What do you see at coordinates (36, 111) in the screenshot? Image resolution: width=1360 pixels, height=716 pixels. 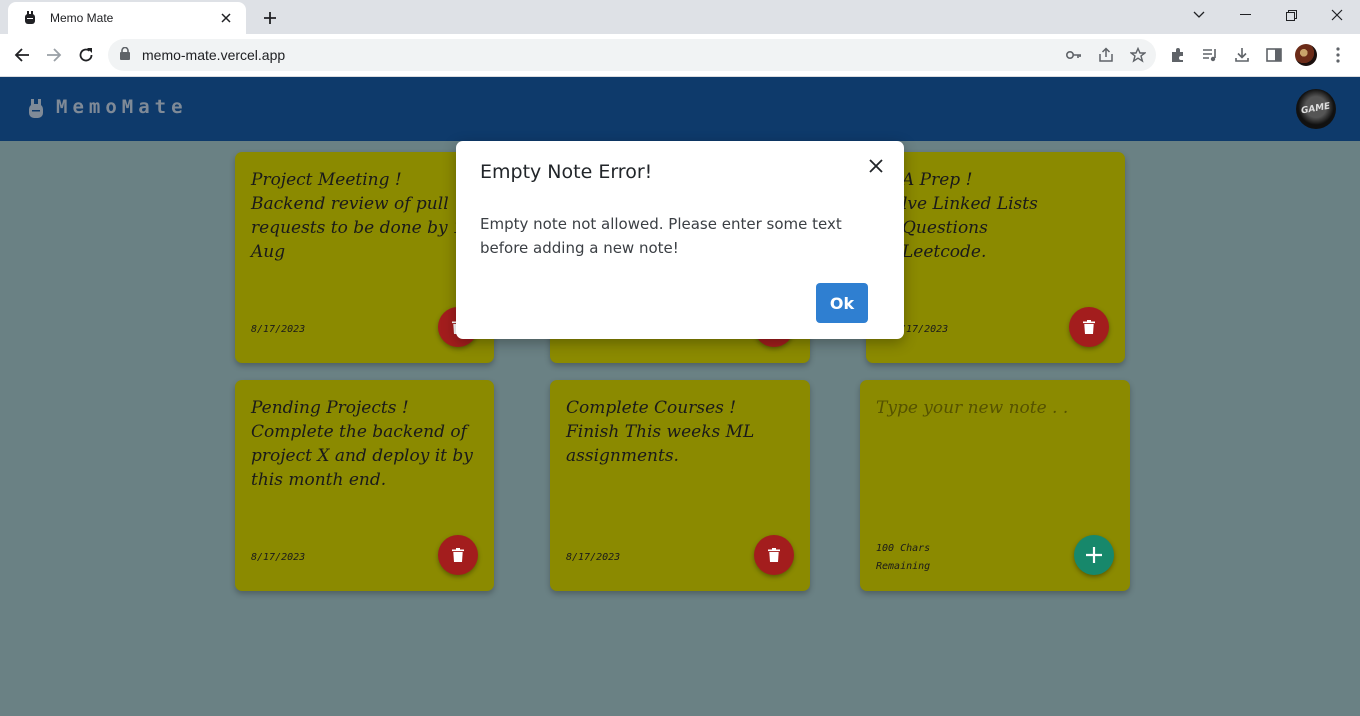 I see `brand-logo-icon` at bounding box center [36, 111].